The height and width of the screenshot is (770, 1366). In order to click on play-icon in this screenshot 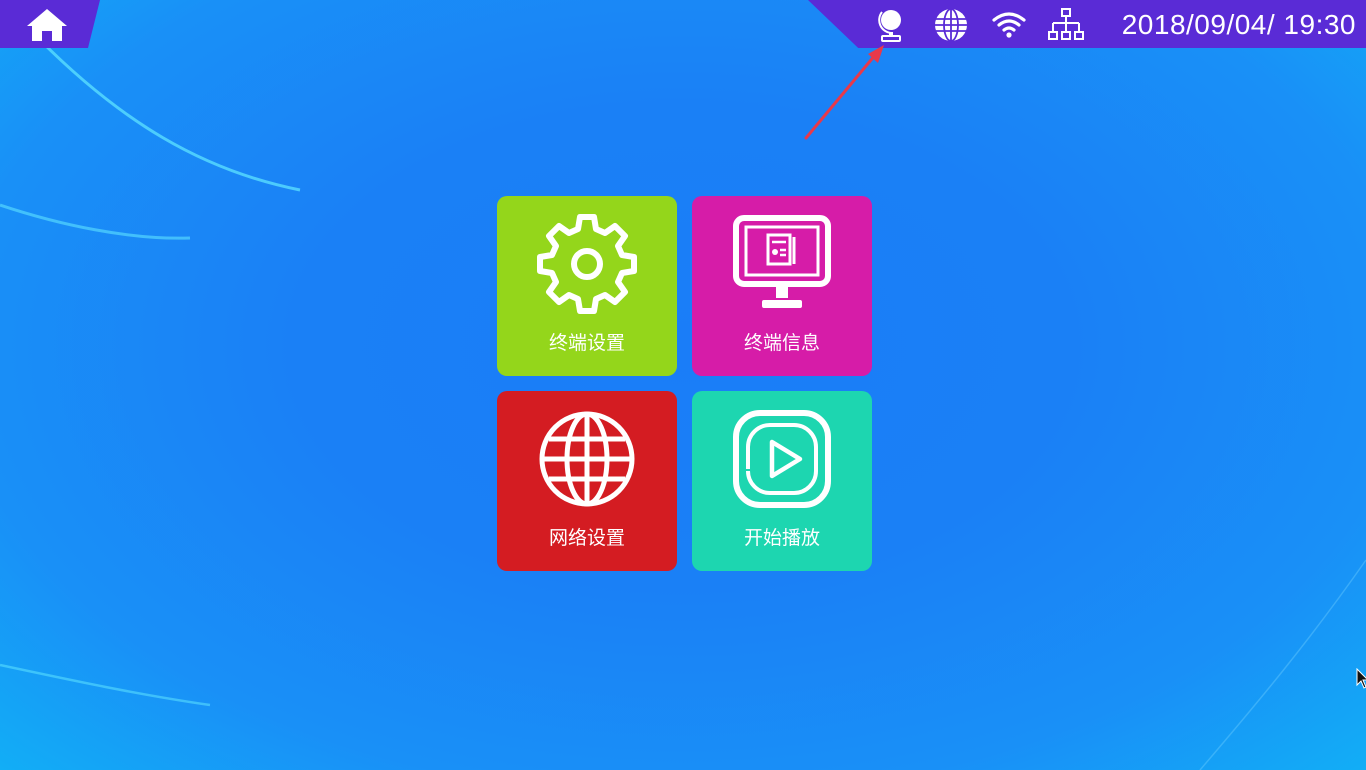, I will do `click(782, 459)`.